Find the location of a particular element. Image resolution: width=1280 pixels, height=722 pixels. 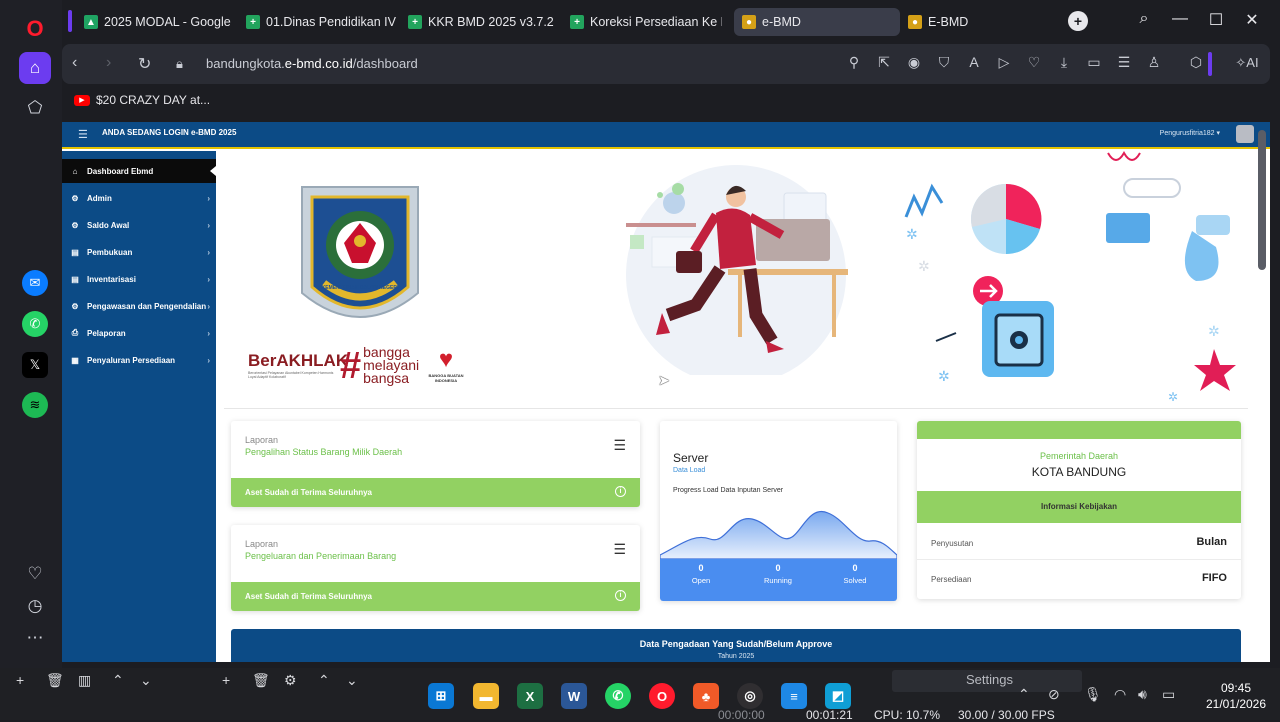

document-icon: ▤ is located at coordinates (75, 279).